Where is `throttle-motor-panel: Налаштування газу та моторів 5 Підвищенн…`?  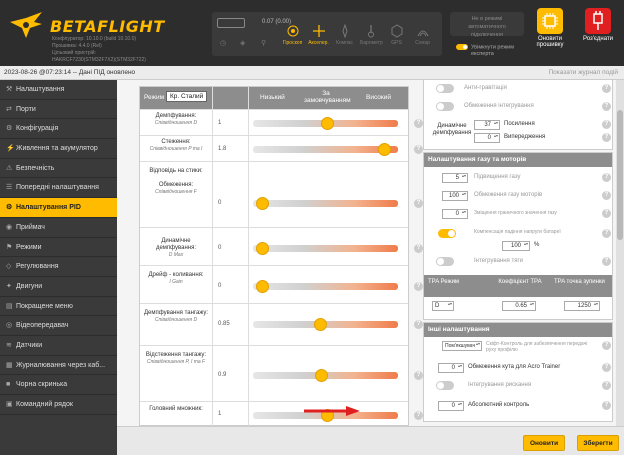 throttle-motor-panel: Налаштування газу та моторів 5 Підвищенн… is located at coordinates (518, 236).